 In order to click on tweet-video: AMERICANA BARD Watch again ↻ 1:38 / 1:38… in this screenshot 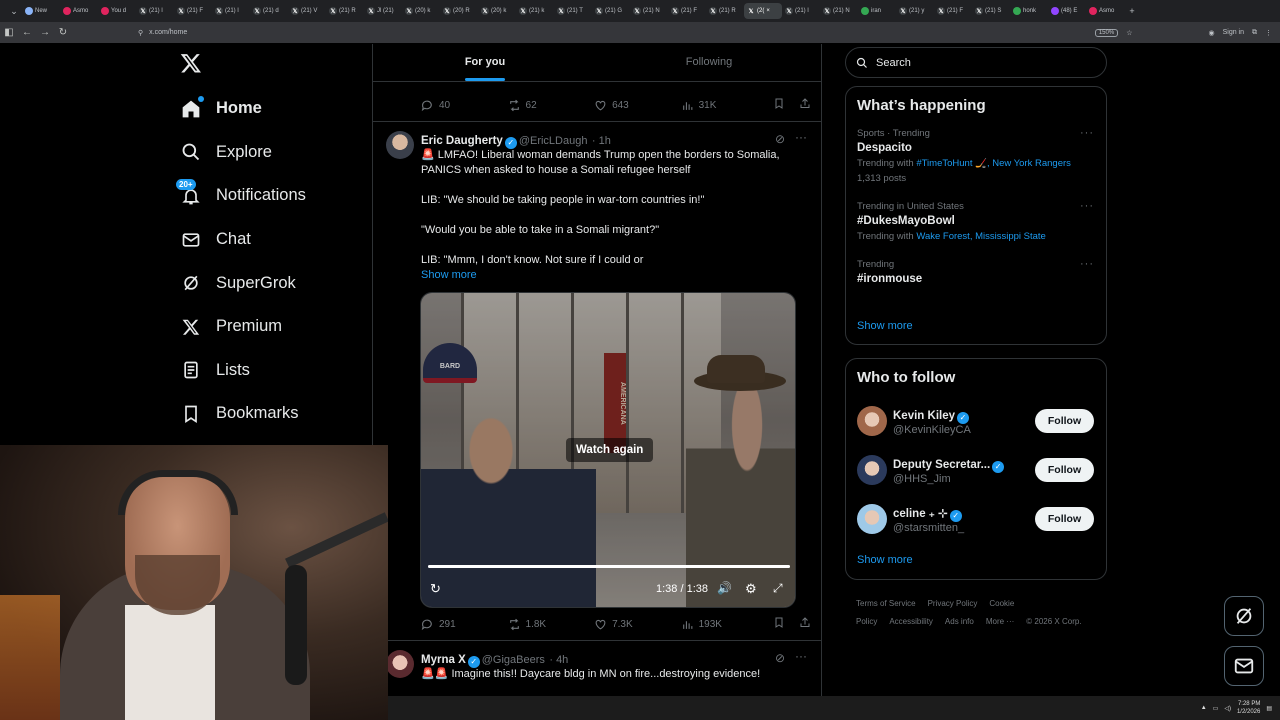, I will do `click(608, 450)`.